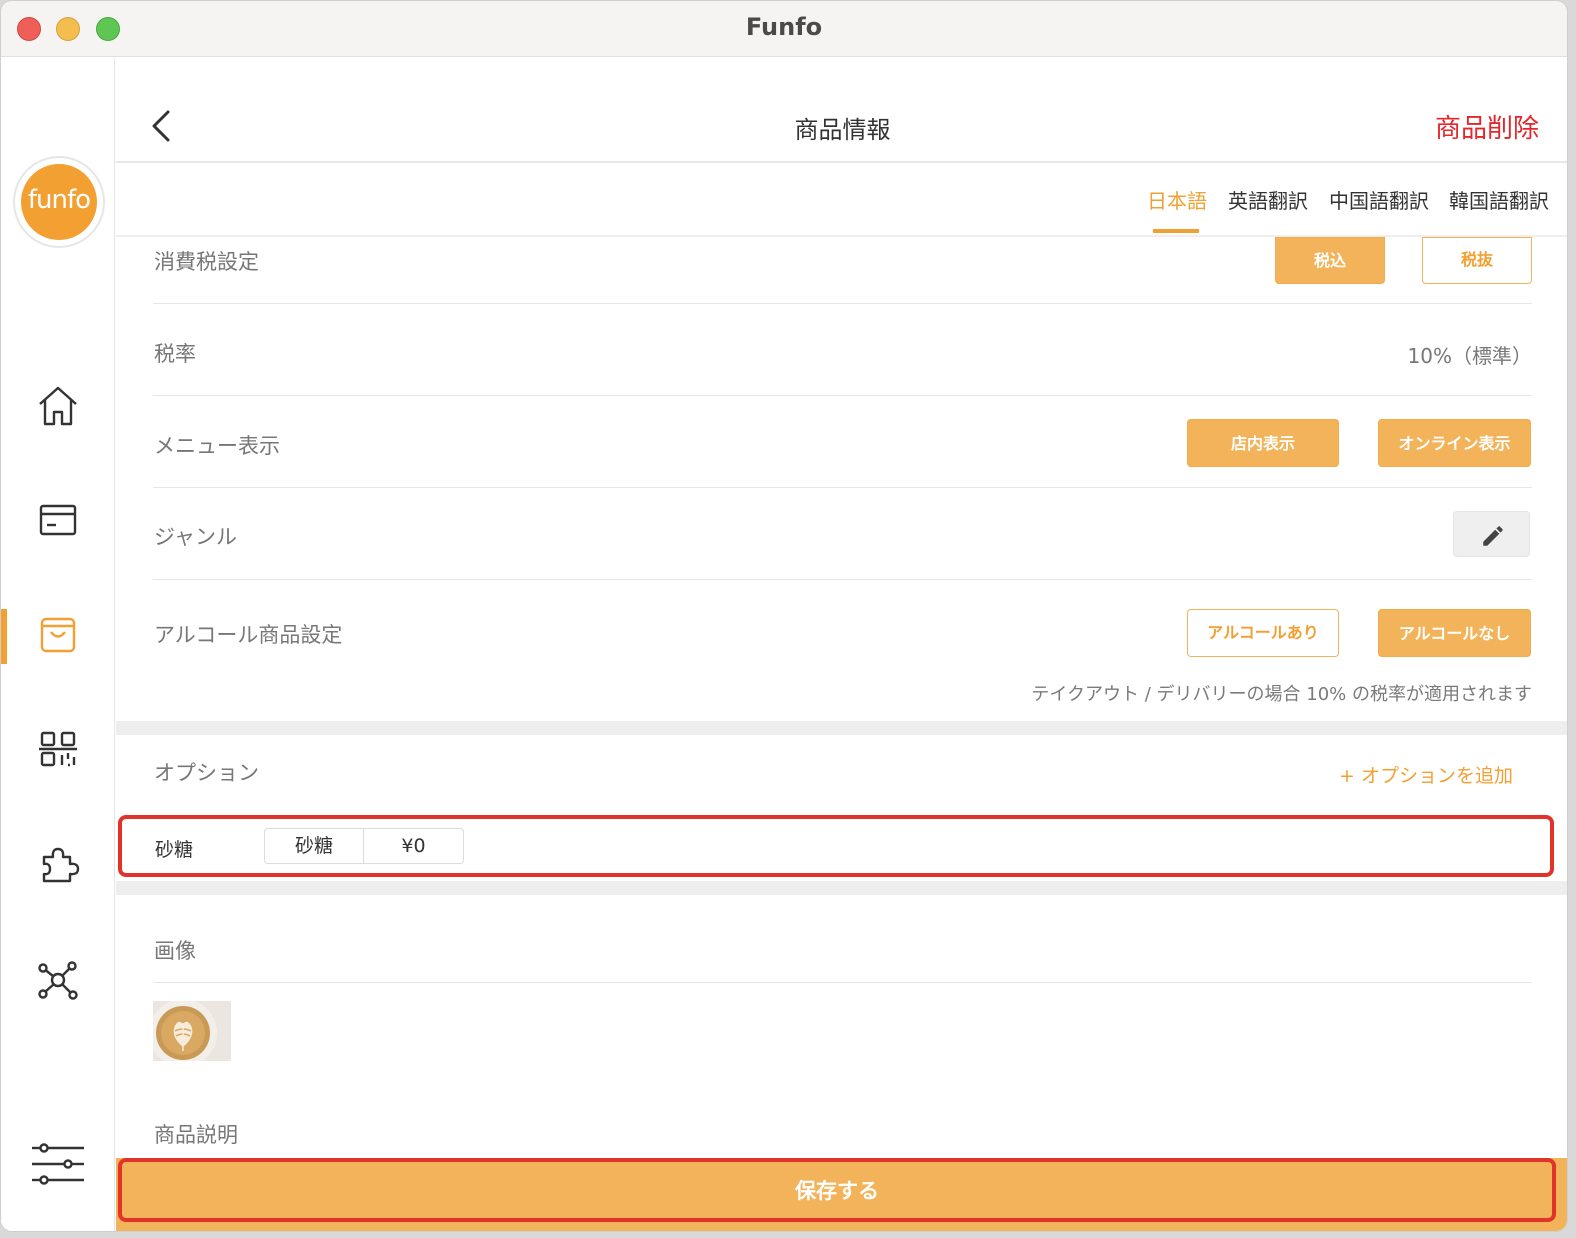  I want to click on puzzle-icon, so click(58, 865).